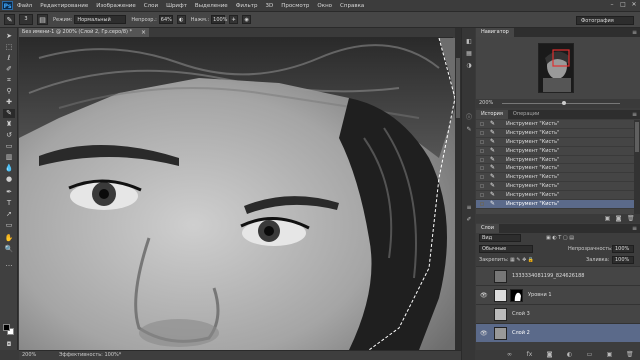  What do you see at coordinates (9, 249) in the screenshot?
I see `zoom-tool-icon: 🔍` at bounding box center [9, 249].